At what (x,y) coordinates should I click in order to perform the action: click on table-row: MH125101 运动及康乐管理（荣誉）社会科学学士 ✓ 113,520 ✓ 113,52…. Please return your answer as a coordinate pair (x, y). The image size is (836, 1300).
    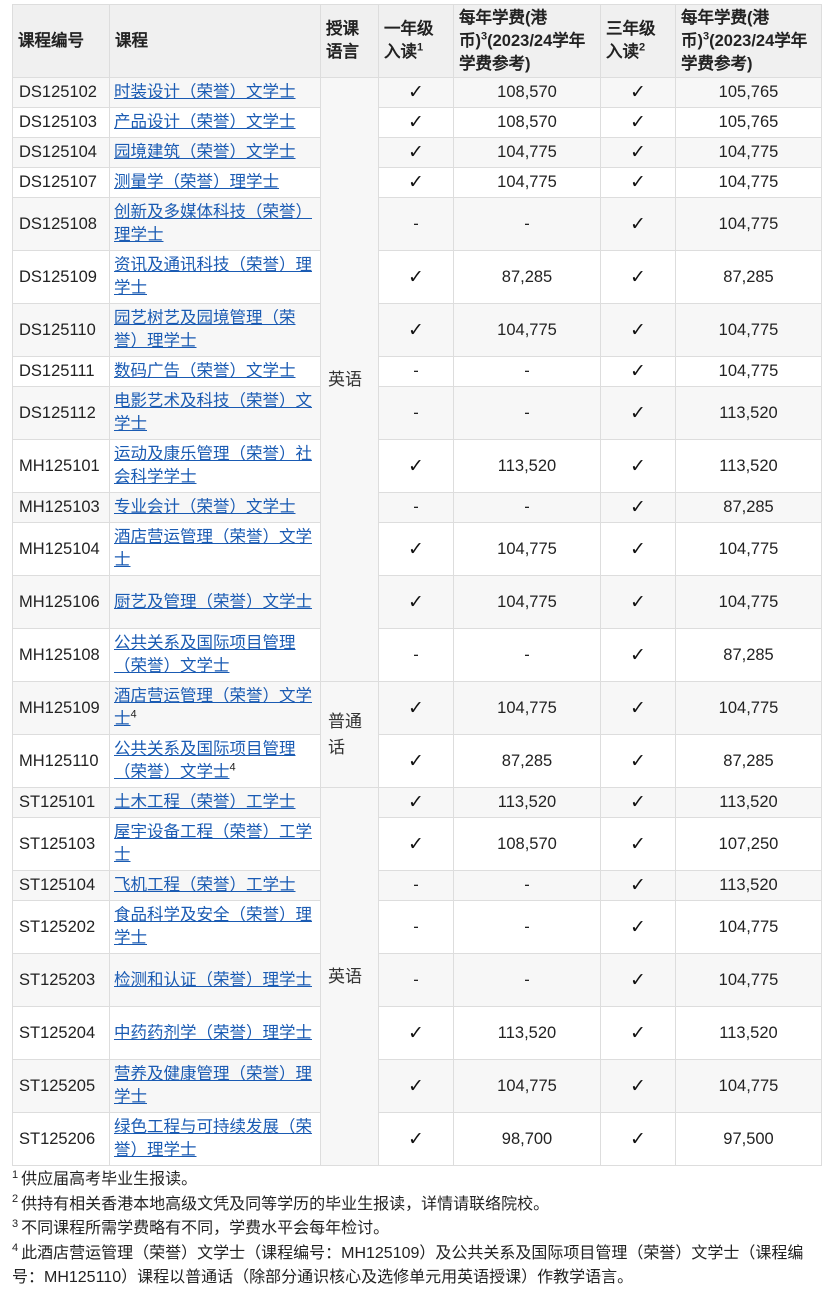
    Looking at the image, I should click on (417, 466).